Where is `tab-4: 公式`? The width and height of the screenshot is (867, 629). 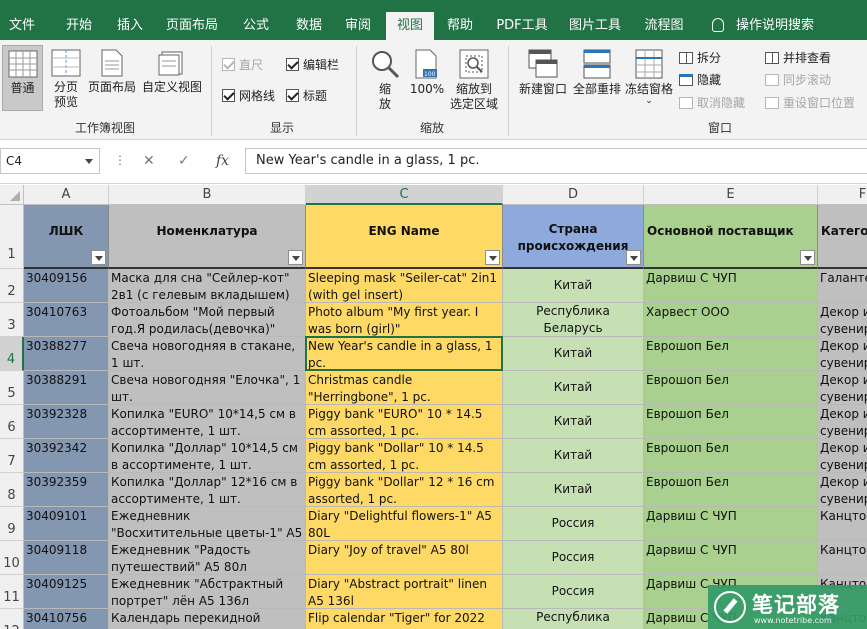
tab-4: 公式 is located at coordinates (256, 26).